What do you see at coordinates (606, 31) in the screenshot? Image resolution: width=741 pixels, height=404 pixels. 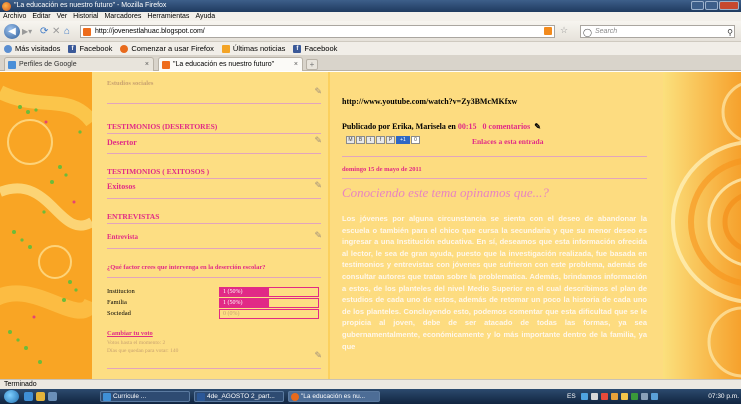 I see `search-placeholder: Search` at bounding box center [606, 31].